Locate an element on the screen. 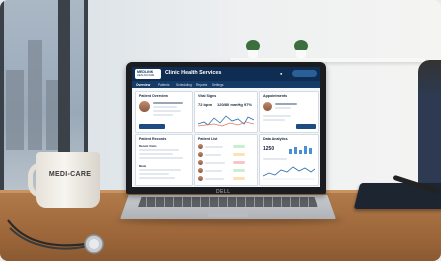 The image size is (441, 261). analytics-bar-chart is located at coordinates (300, 150).